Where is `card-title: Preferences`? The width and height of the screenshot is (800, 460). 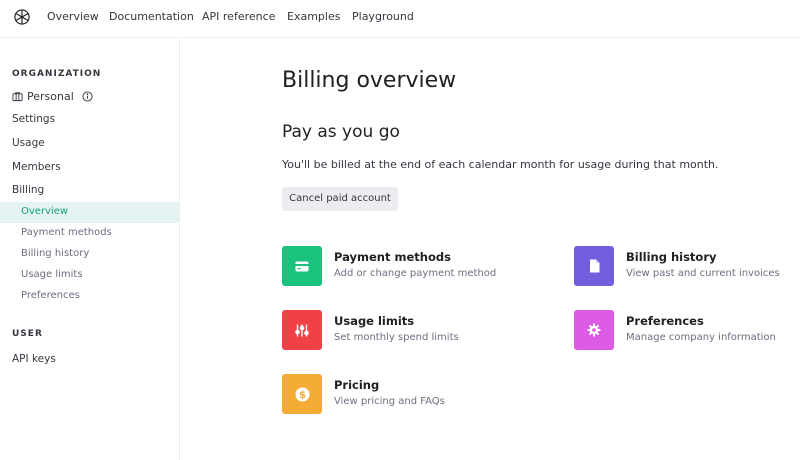 card-title: Preferences is located at coordinates (665, 321).